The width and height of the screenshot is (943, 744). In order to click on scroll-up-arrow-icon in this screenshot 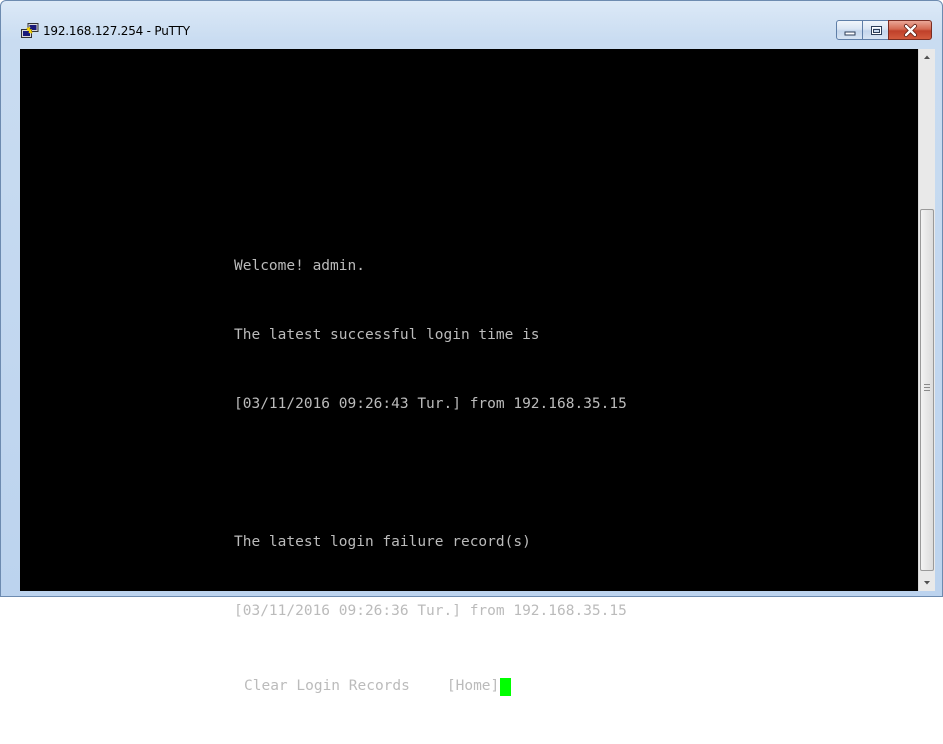, I will do `click(927, 57)`.